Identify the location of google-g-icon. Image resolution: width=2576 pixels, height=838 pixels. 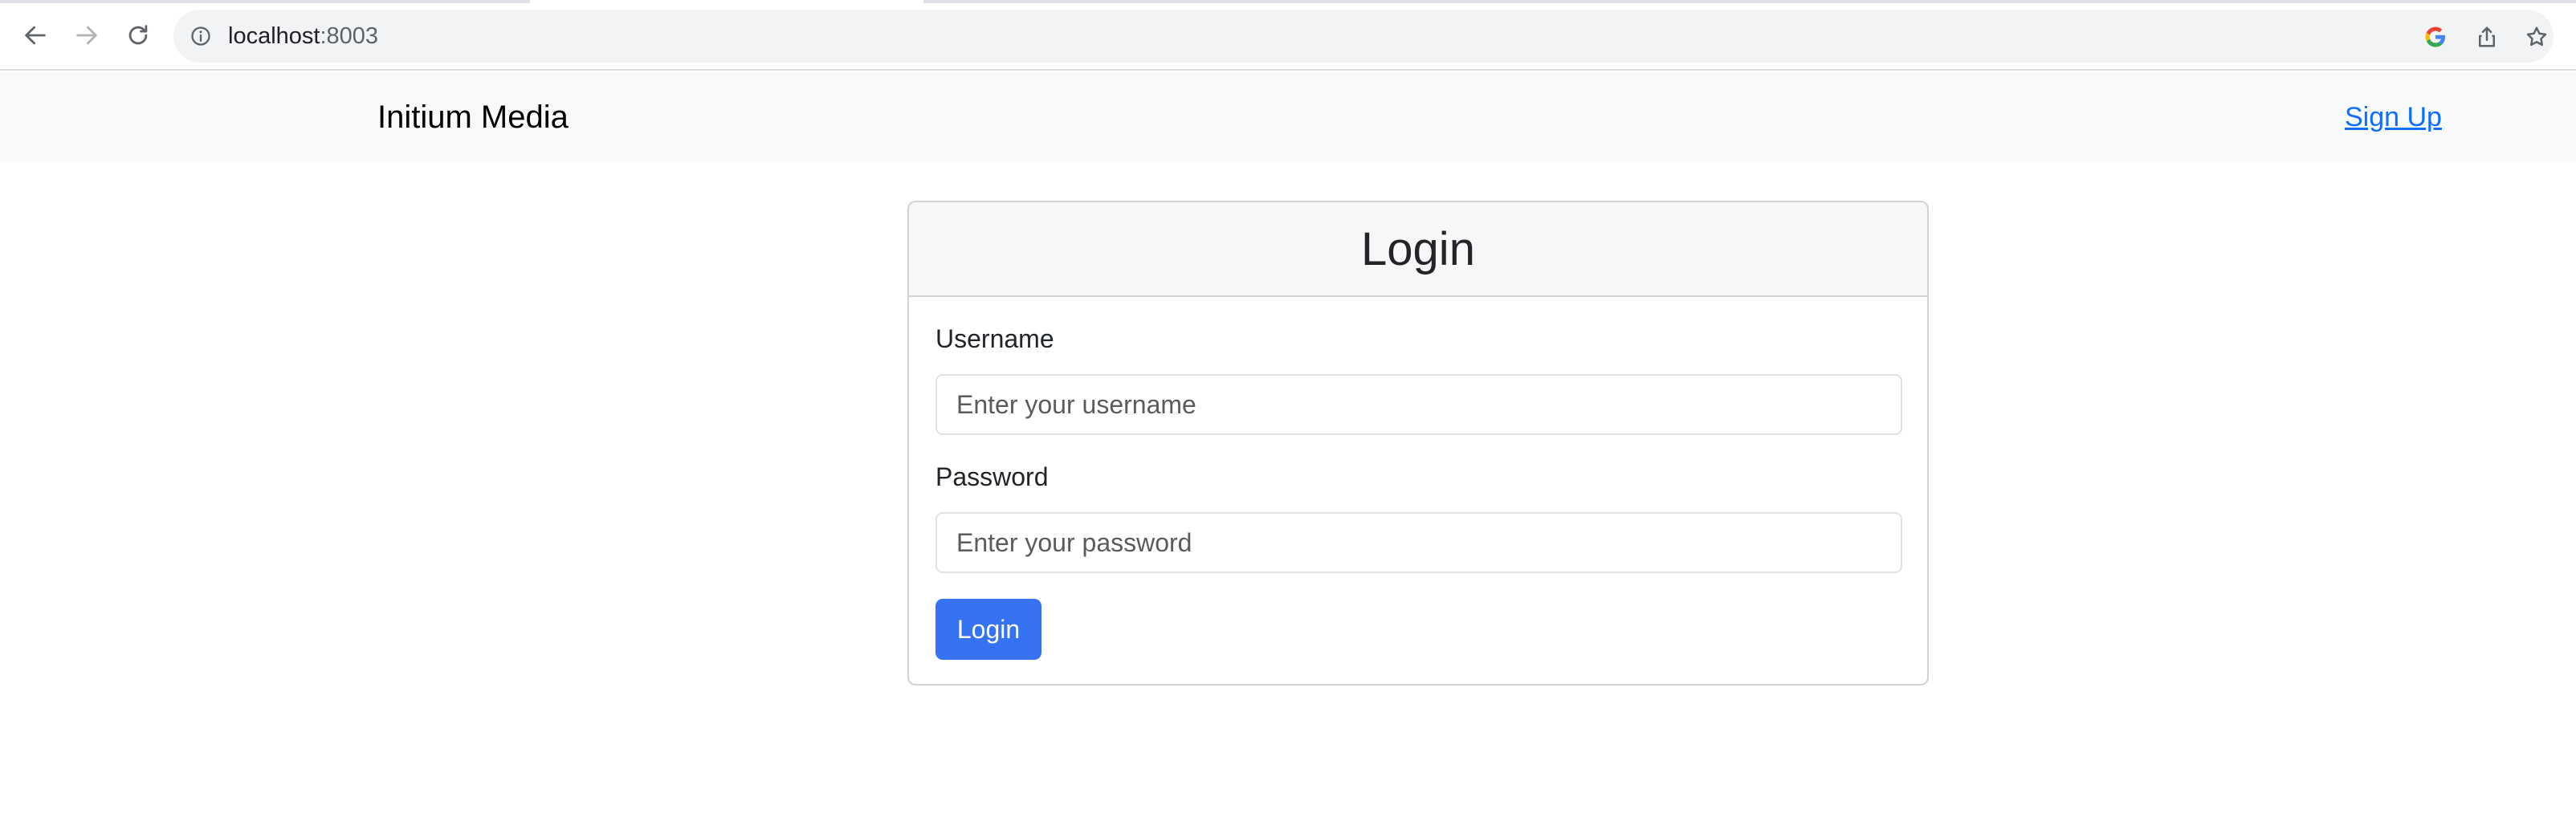
(2435, 37).